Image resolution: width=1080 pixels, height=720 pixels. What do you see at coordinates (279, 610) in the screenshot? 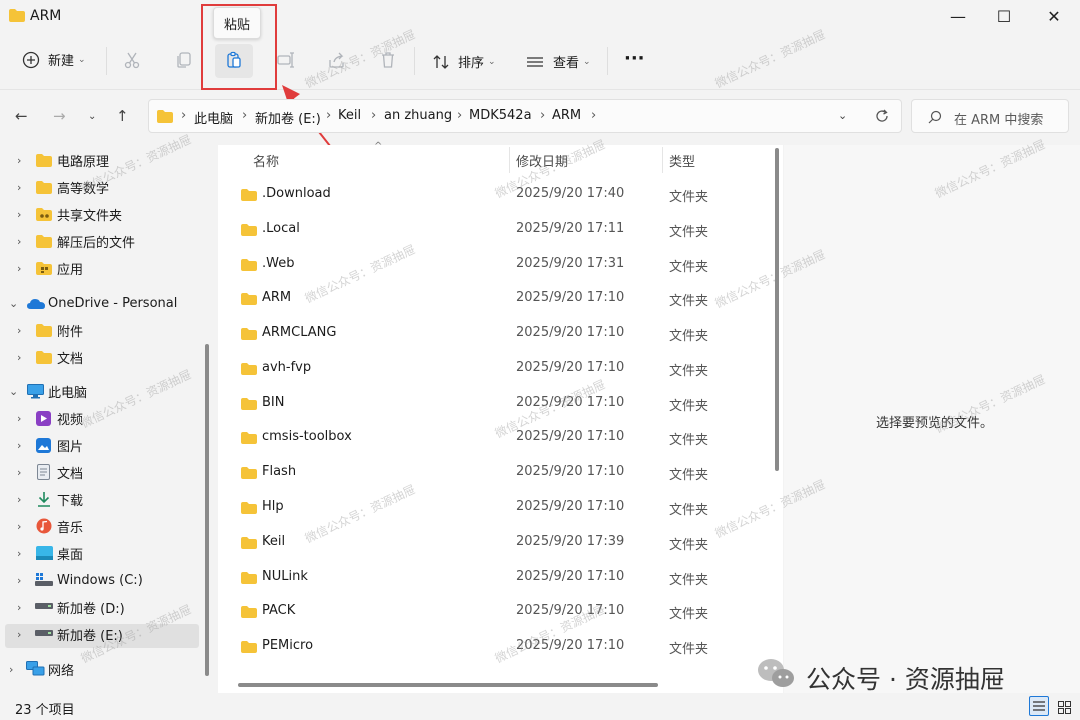
I see `file-name: PACK` at bounding box center [279, 610].